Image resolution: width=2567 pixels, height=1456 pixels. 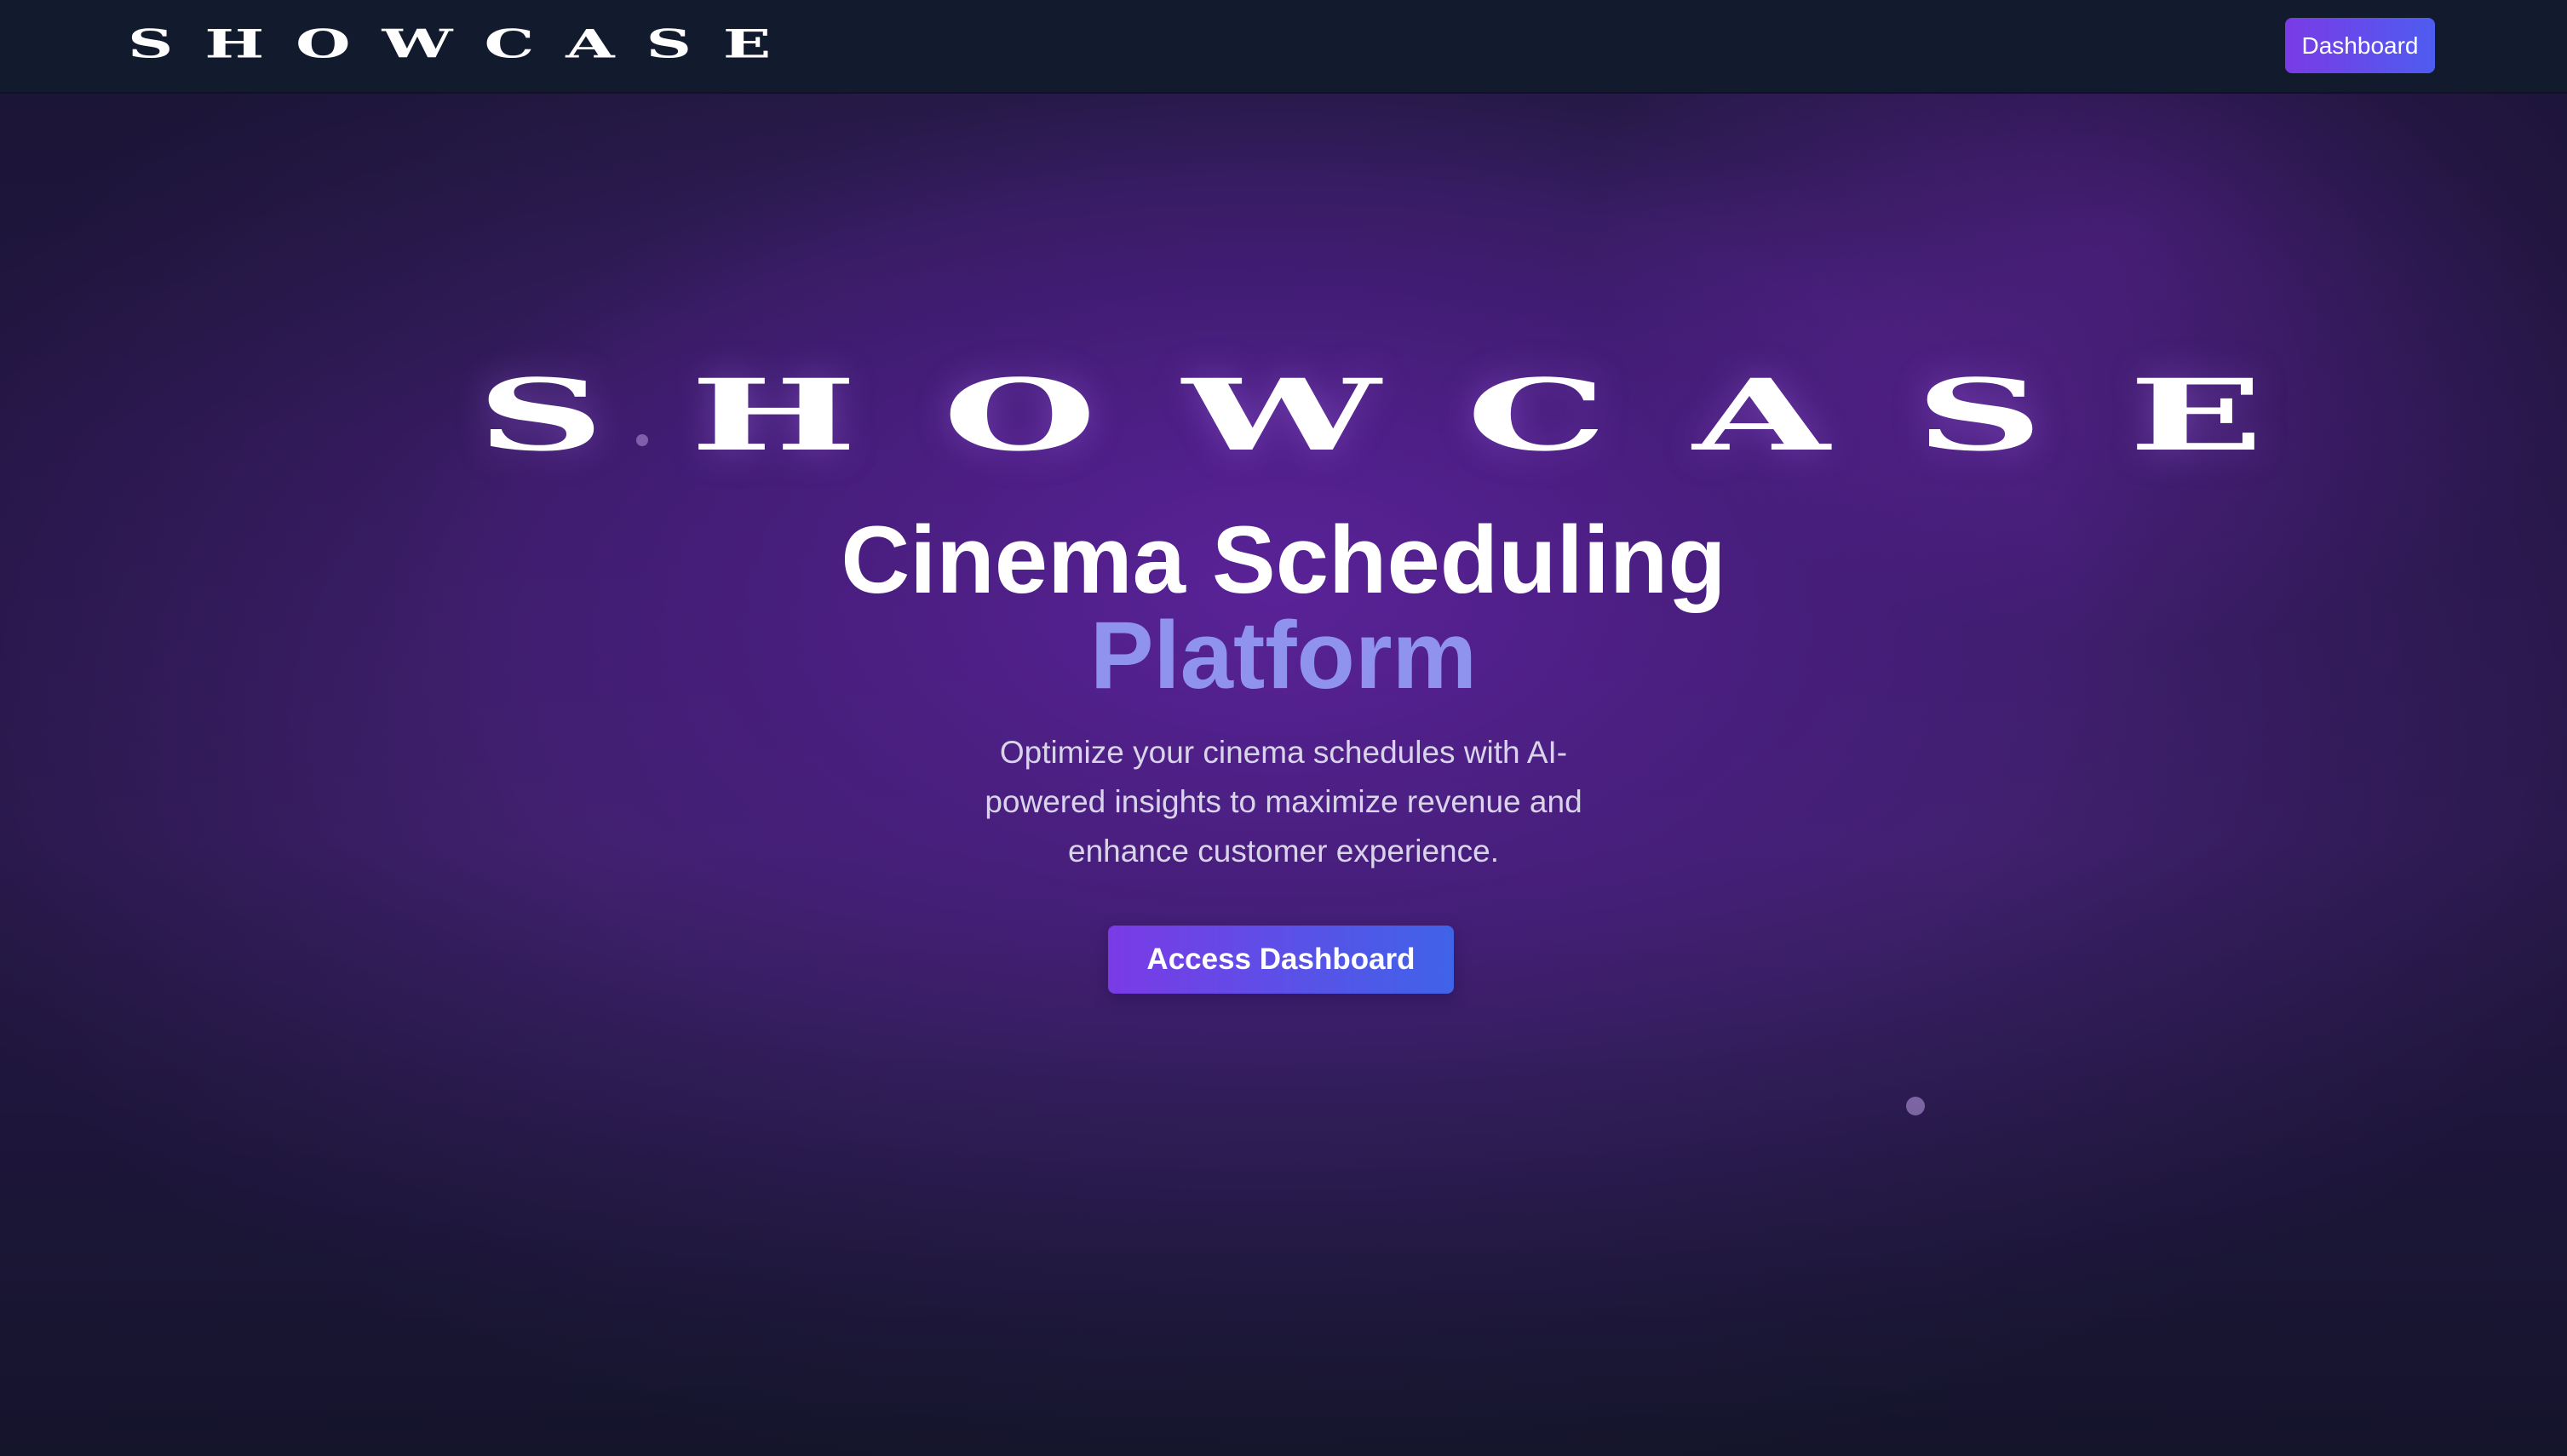 What do you see at coordinates (1281, 960) in the screenshot?
I see `access-dashboard-button: Access Dashboard` at bounding box center [1281, 960].